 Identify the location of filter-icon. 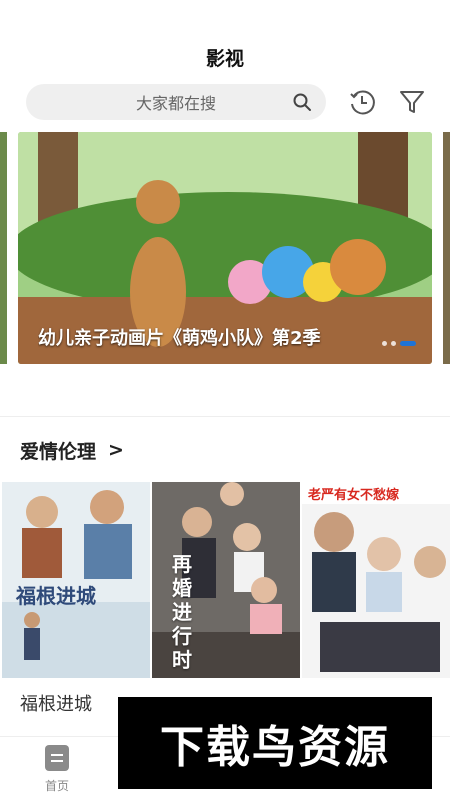
(412, 102).